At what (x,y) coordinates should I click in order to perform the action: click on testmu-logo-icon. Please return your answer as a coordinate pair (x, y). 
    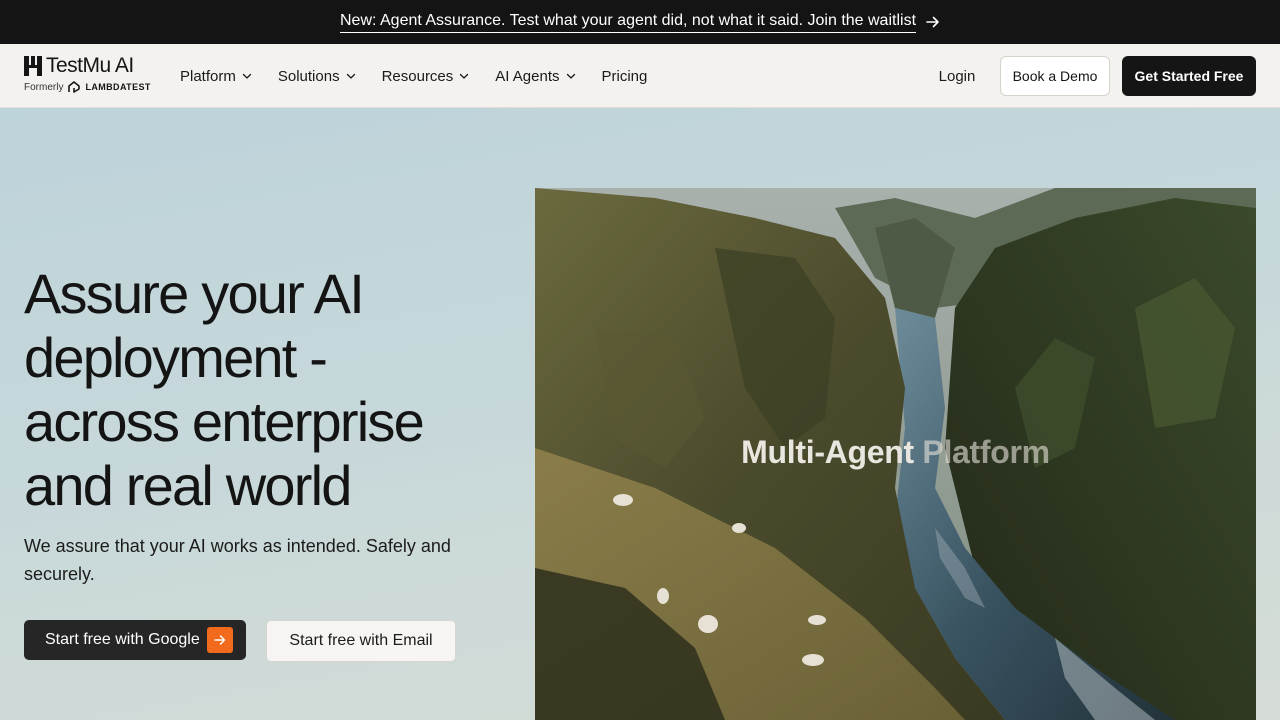
    Looking at the image, I should click on (33, 66).